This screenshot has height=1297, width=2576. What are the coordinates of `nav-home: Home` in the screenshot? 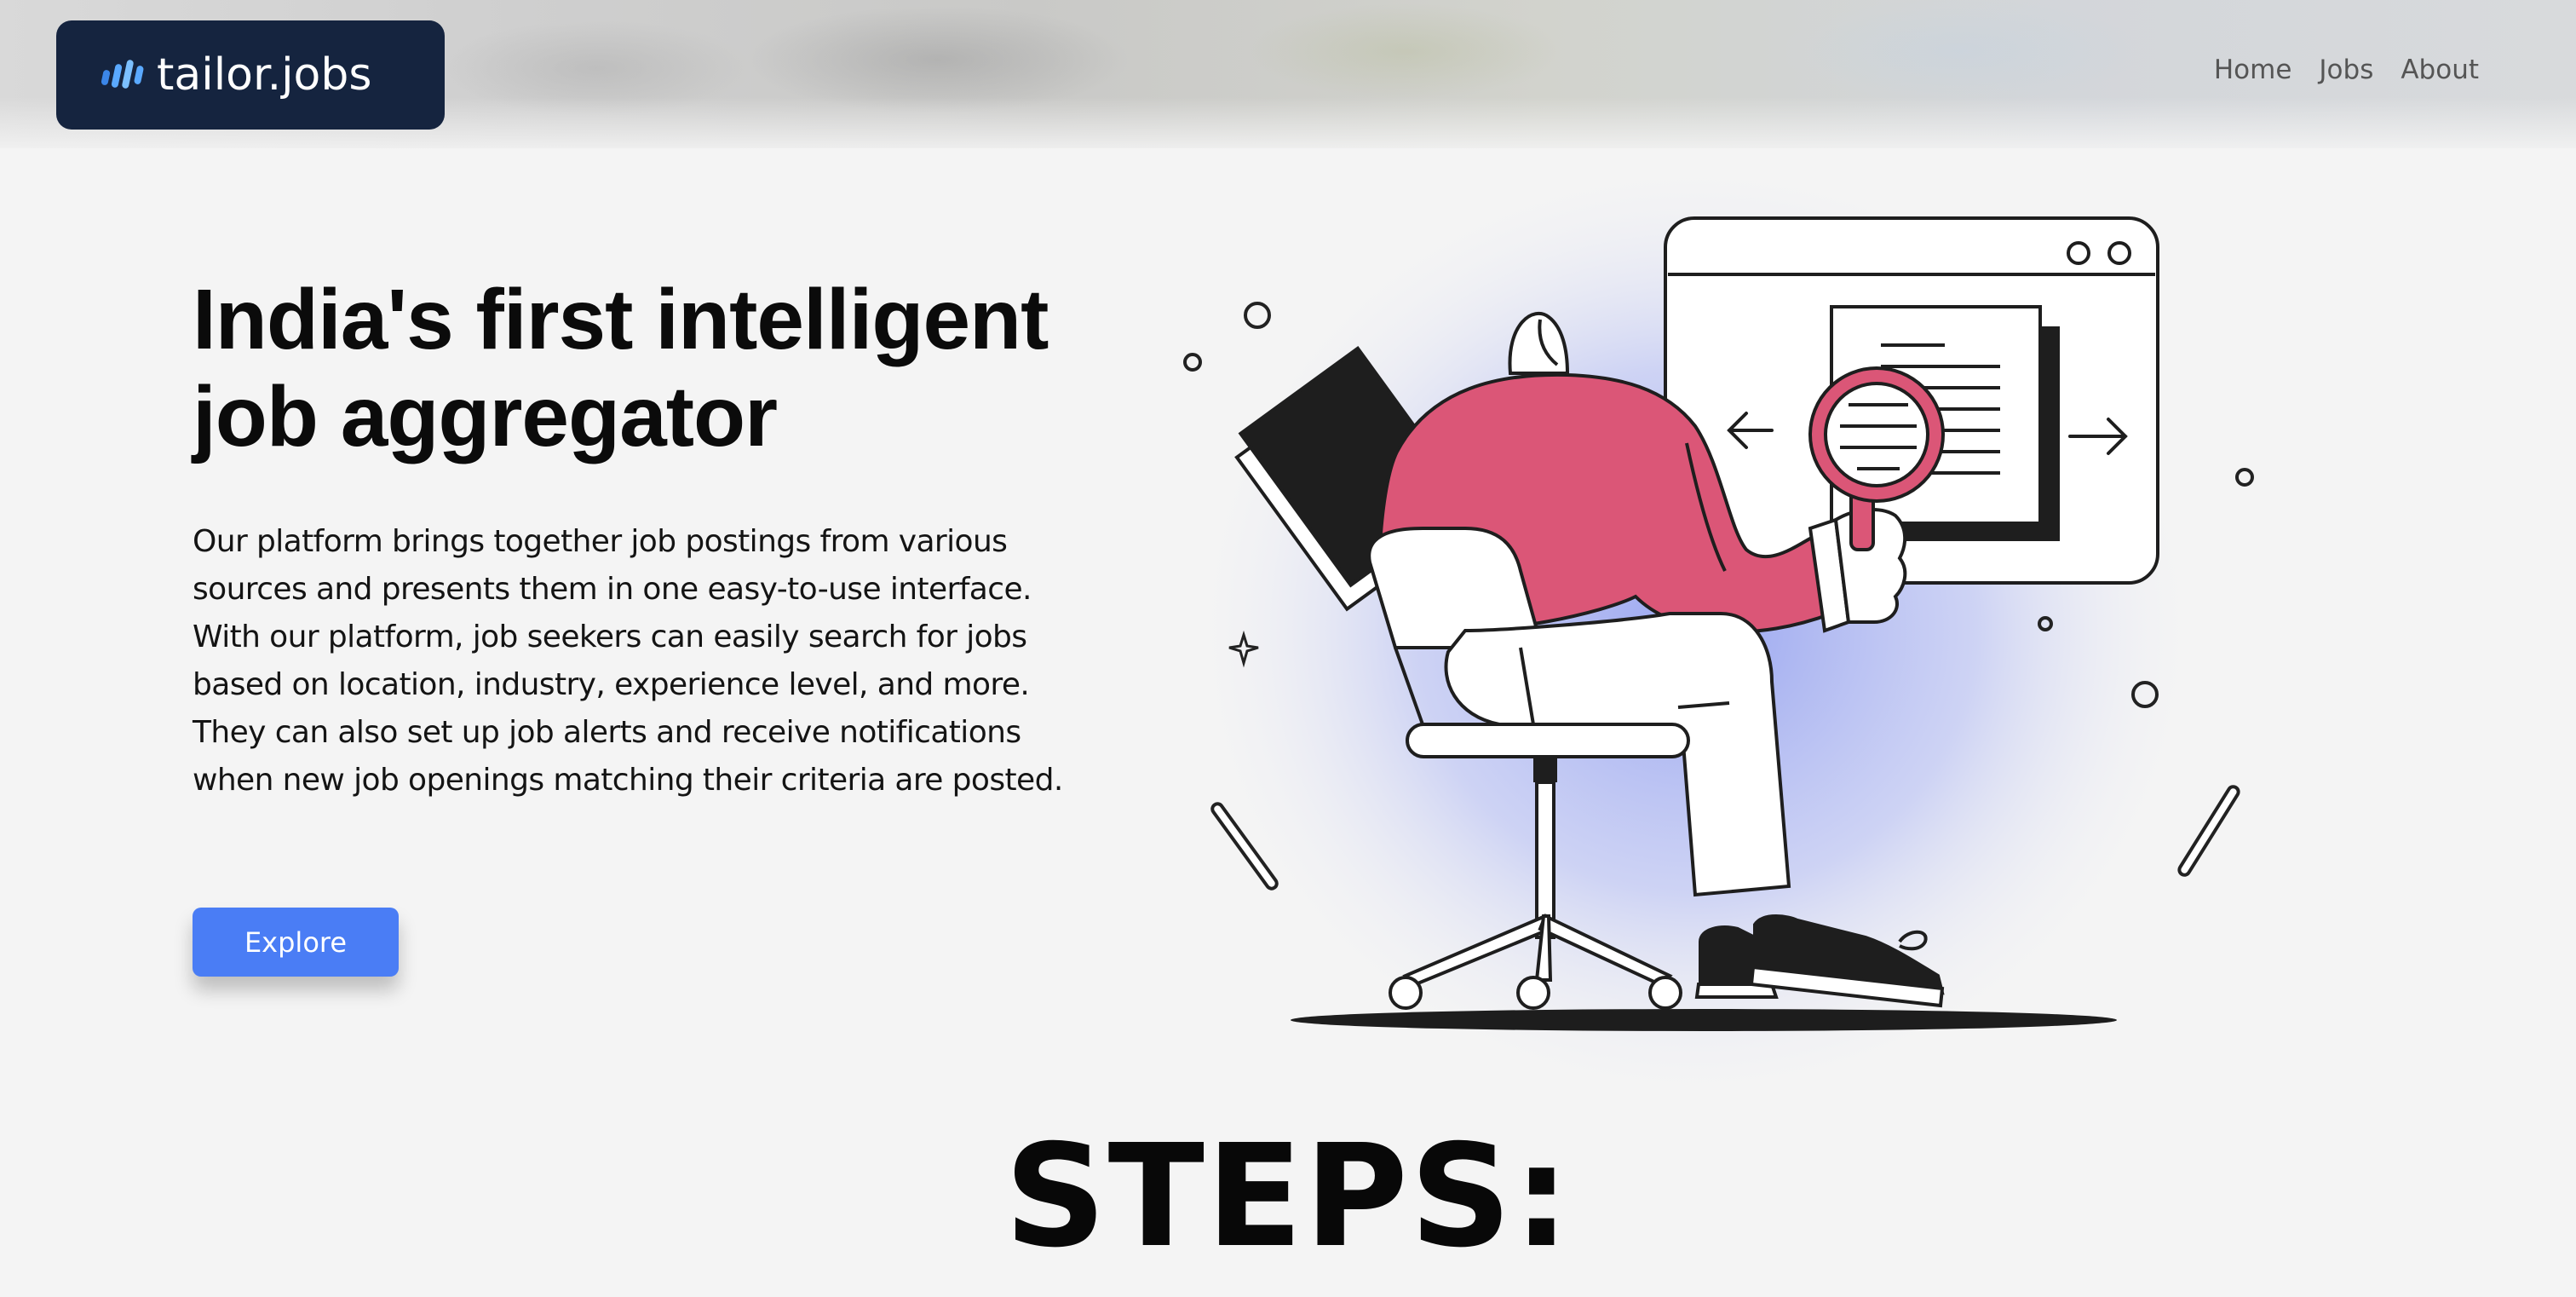 It's located at (2253, 70).